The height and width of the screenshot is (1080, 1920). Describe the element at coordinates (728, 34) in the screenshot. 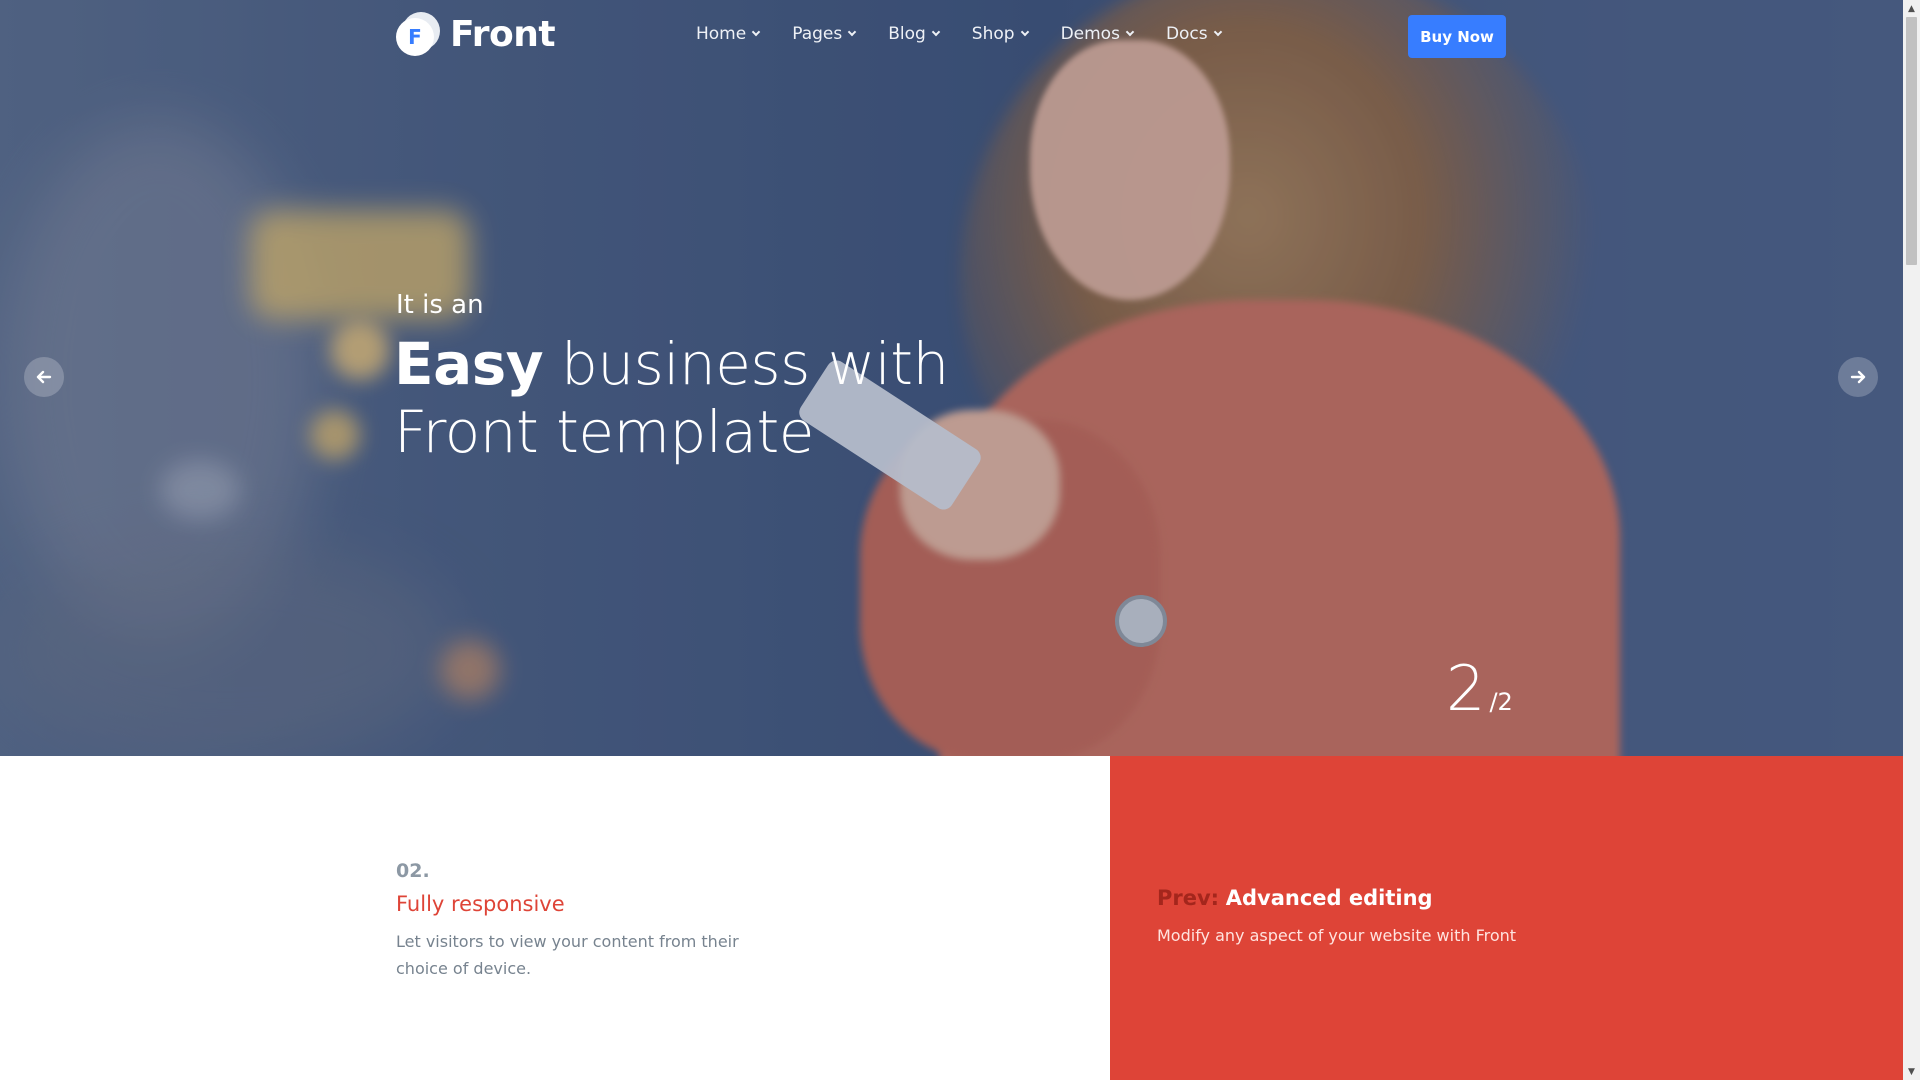

I see `nav-item-home: Home` at that location.